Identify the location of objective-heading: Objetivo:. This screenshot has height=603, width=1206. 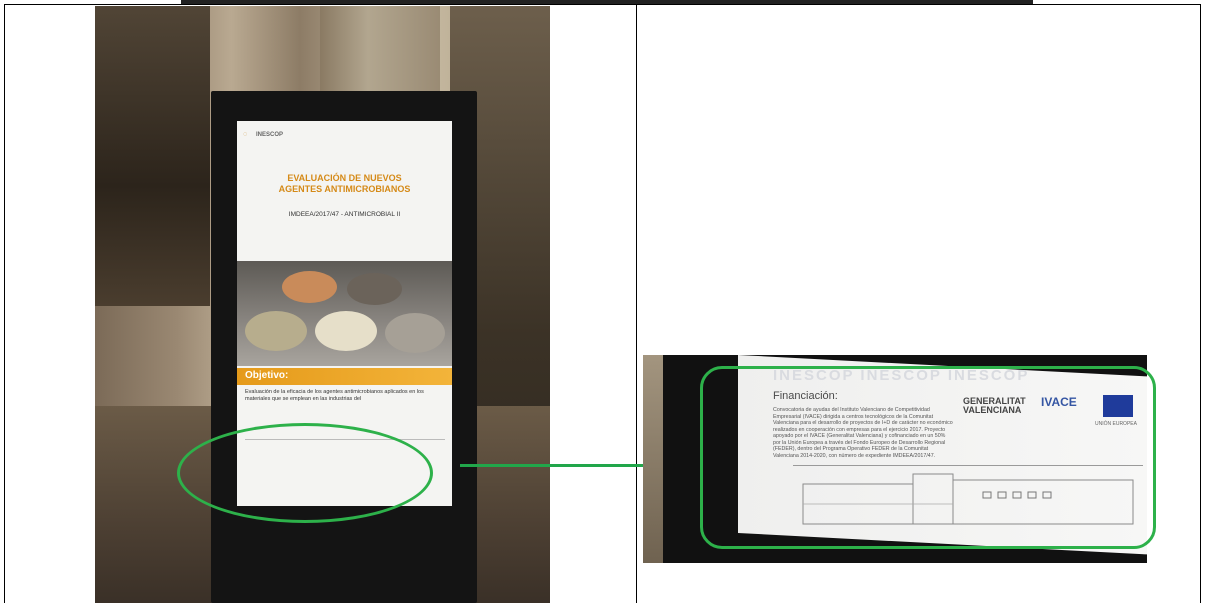
(267, 375).